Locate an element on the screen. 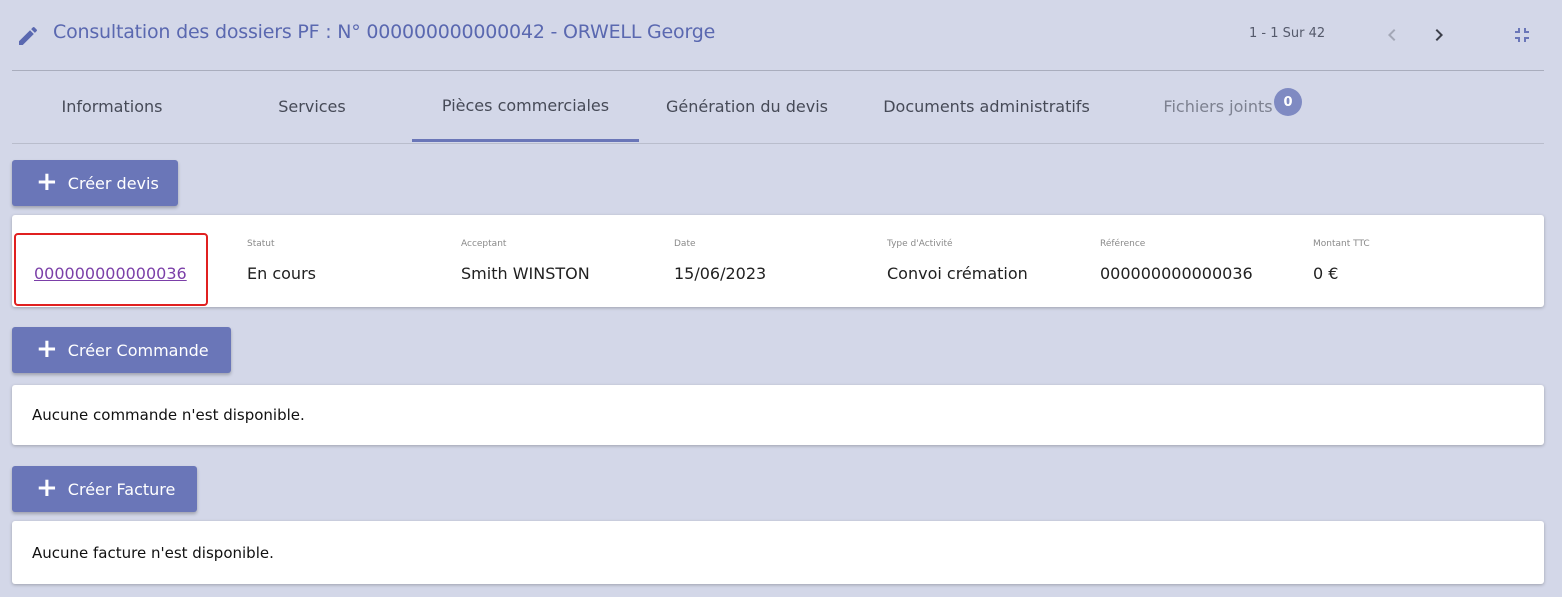 The height and width of the screenshot is (597, 1562). tab-generation-devis: Génération du devis is located at coordinates (747, 106).